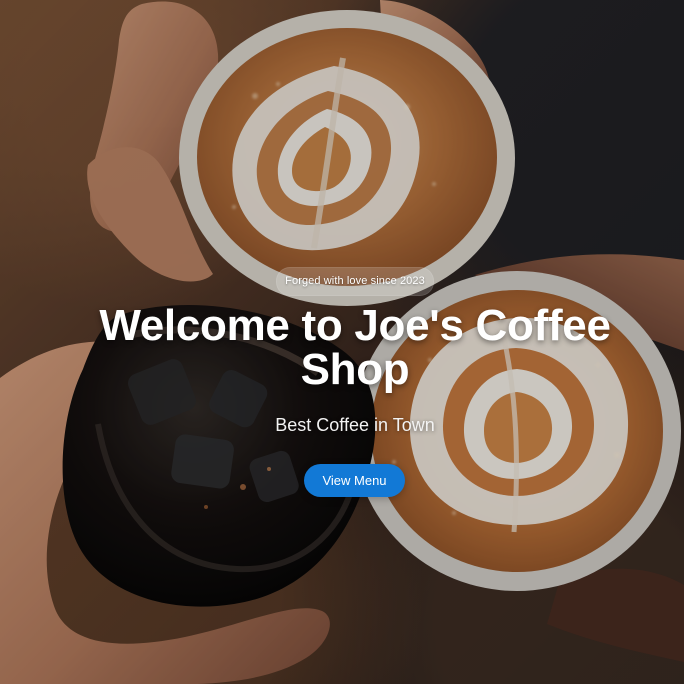 Image resolution: width=684 pixels, height=684 pixels. Describe the element at coordinates (355, 281) in the screenshot. I see `origin-badge: Forged with love since 2023` at that location.